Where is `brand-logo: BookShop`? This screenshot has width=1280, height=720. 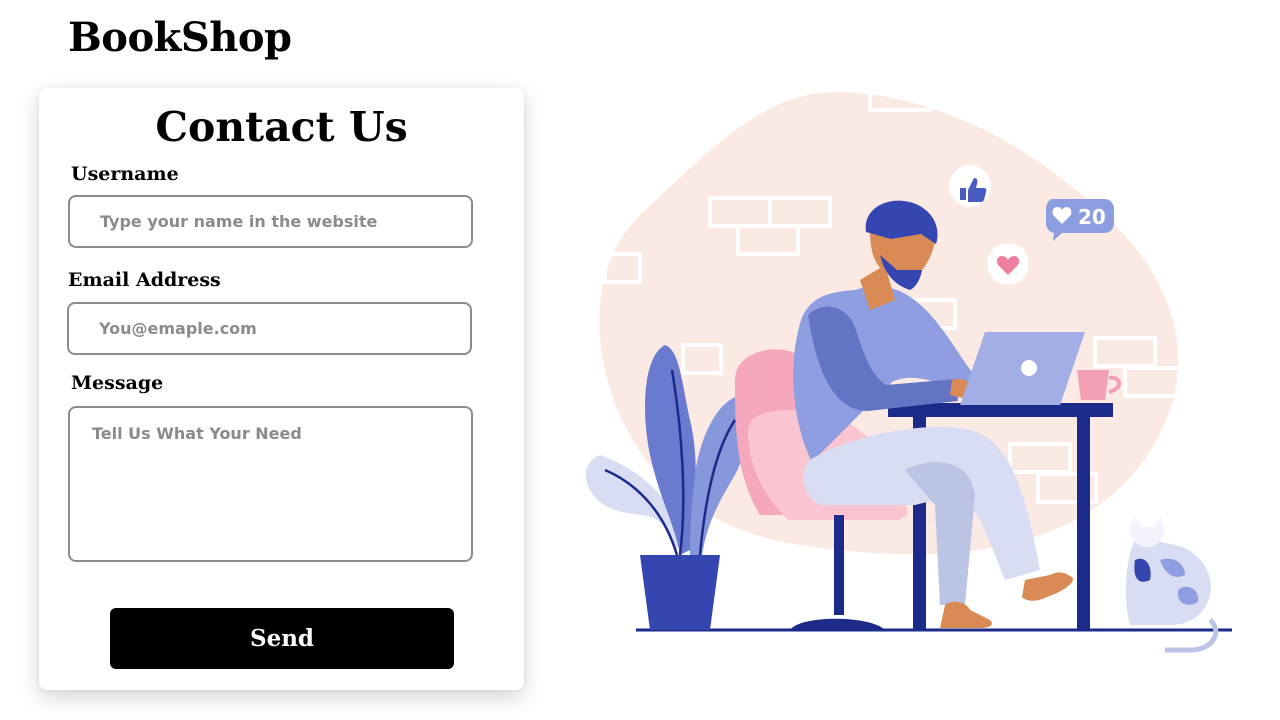
brand-logo: BookShop is located at coordinates (180, 38).